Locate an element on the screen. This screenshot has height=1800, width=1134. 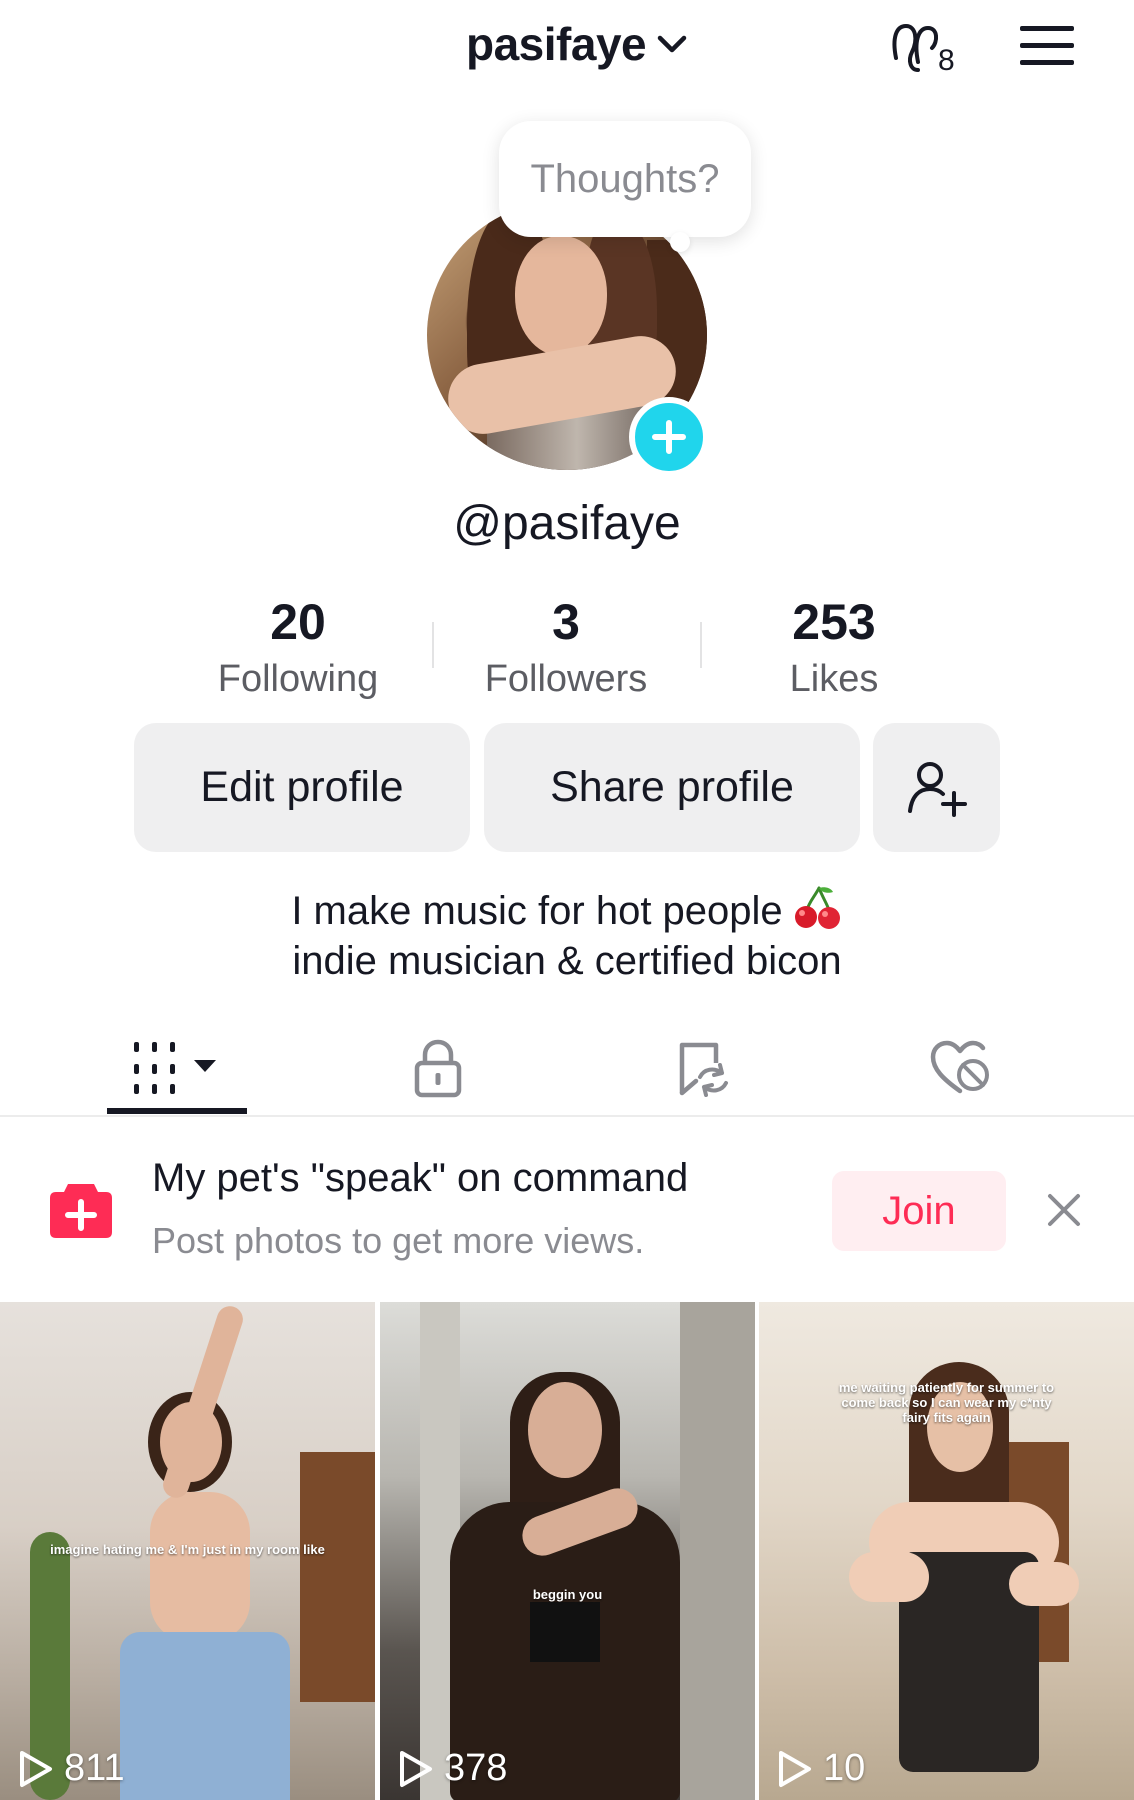
tab-videos is located at coordinates (177, 1068).